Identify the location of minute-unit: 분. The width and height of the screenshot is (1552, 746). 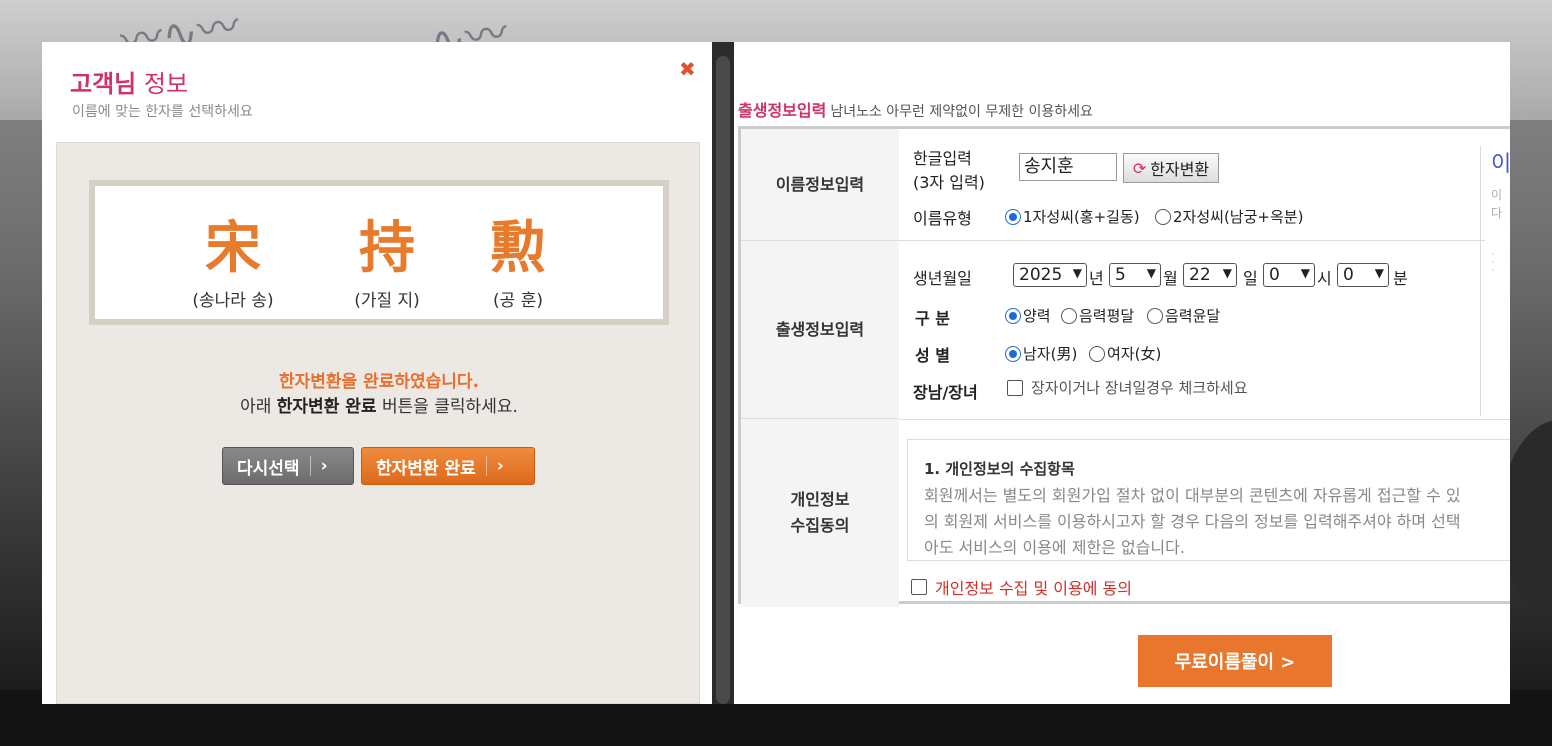
(1400, 278).